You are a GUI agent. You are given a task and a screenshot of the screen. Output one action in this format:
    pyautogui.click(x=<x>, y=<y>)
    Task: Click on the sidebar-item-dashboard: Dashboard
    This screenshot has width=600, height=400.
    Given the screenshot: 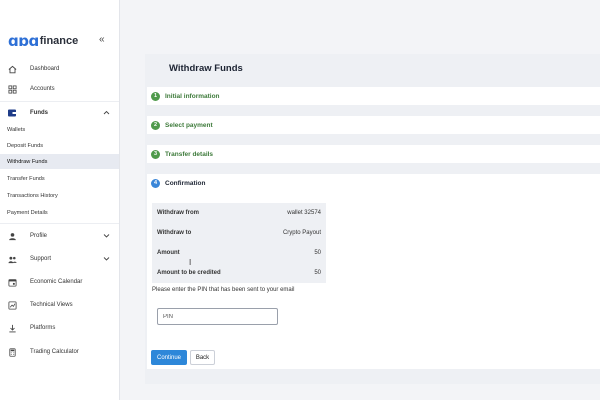 What is the action you would take?
    pyautogui.click(x=59, y=69)
    